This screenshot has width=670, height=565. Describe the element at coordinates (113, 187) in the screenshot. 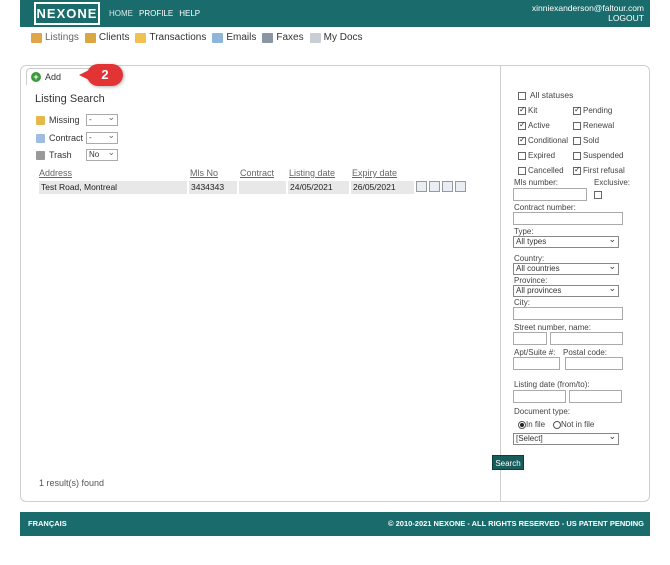

I see `cell-address: Test Road, Montreal` at that location.